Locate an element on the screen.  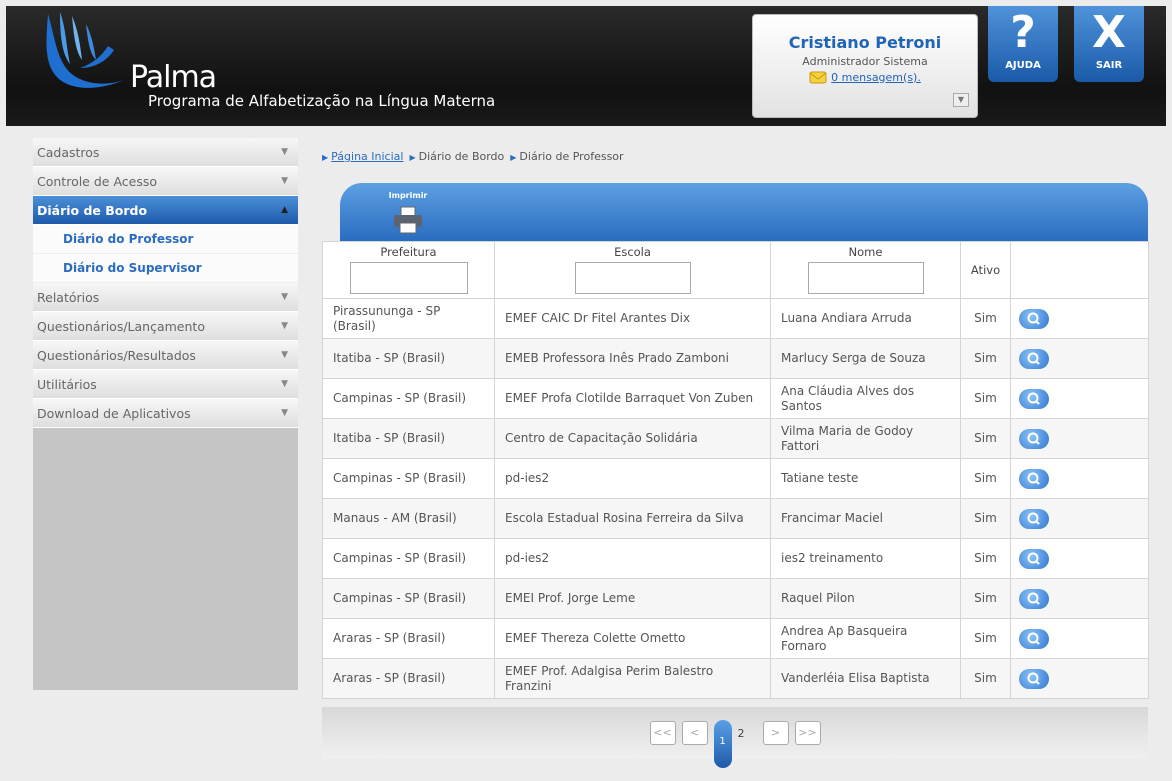
user-menu-toggle: ▼ is located at coordinates (961, 100).